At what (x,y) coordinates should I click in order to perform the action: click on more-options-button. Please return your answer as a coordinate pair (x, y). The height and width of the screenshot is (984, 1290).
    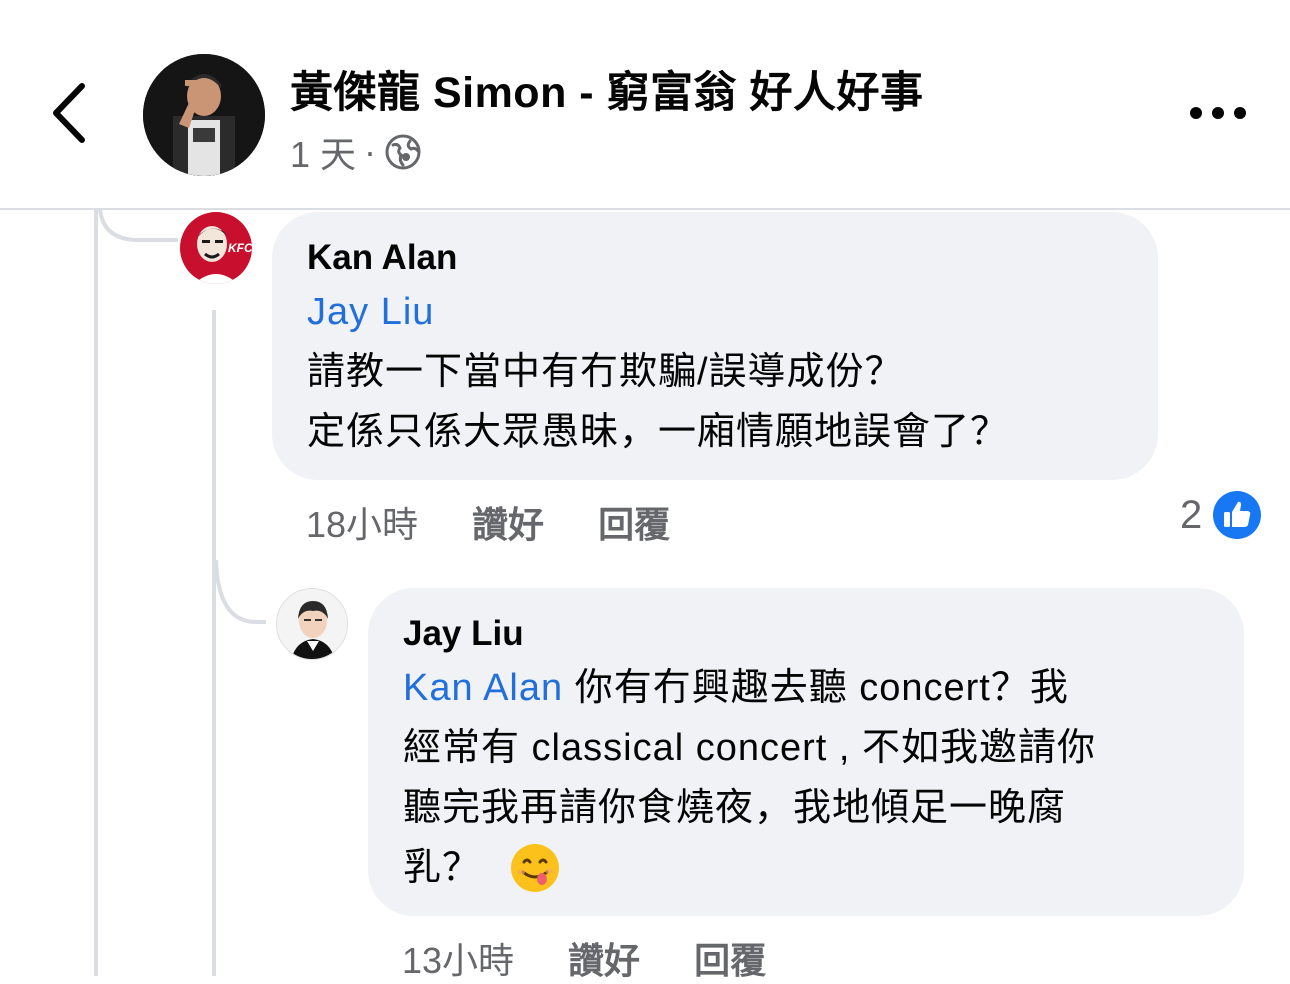
    Looking at the image, I should click on (1218, 113).